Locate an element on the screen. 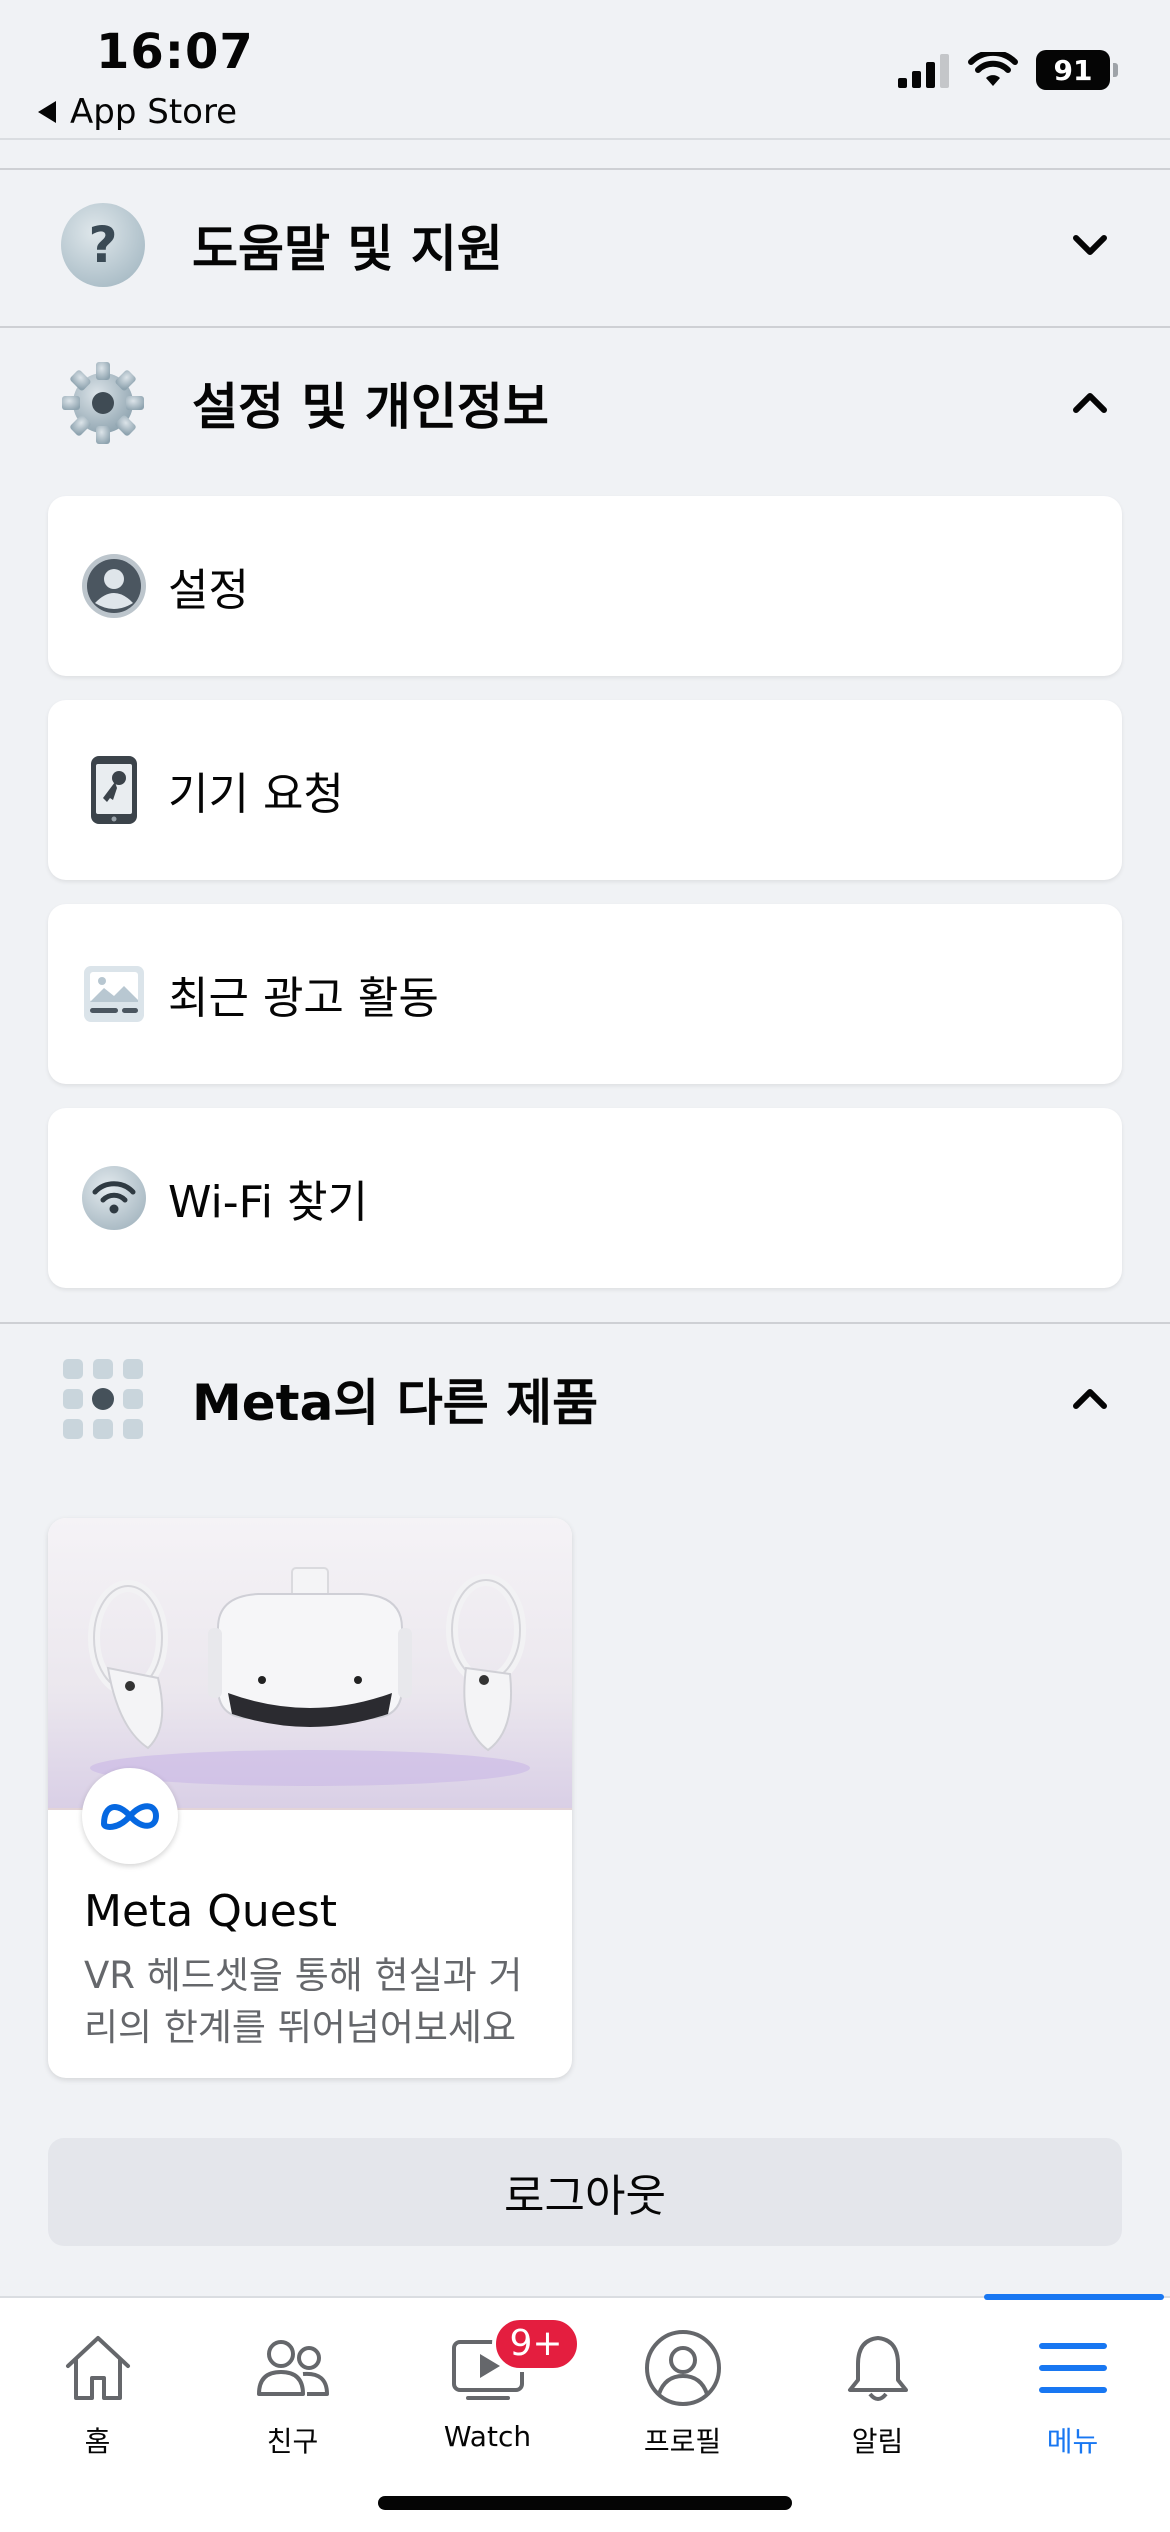 The width and height of the screenshot is (1170, 2532). section-label: 설정 및 개인정보 is located at coordinates (370, 407).